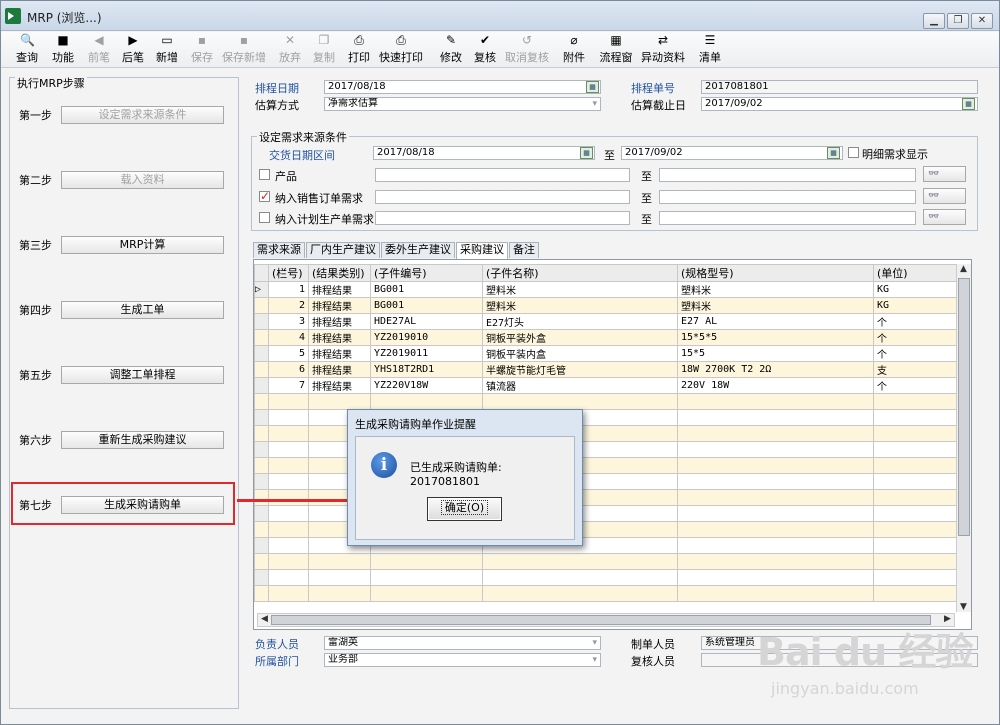  What do you see at coordinates (775, 353) in the screenshot?
I see `cell-spec: 15*5` at bounding box center [775, 353].